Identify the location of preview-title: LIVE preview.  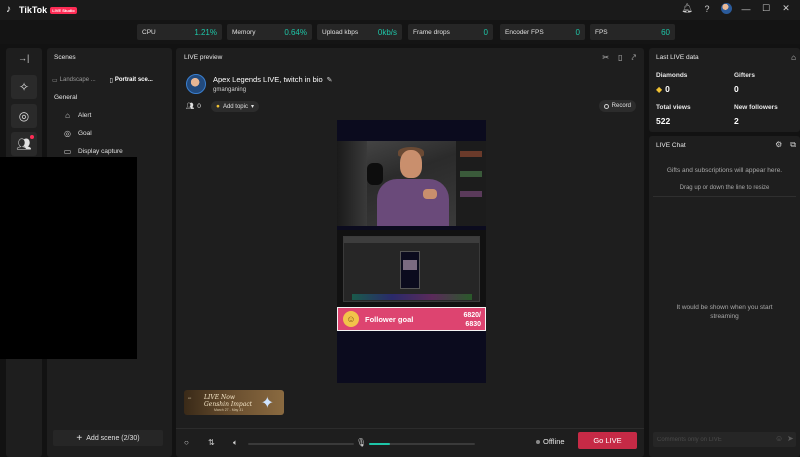
(203, 57).